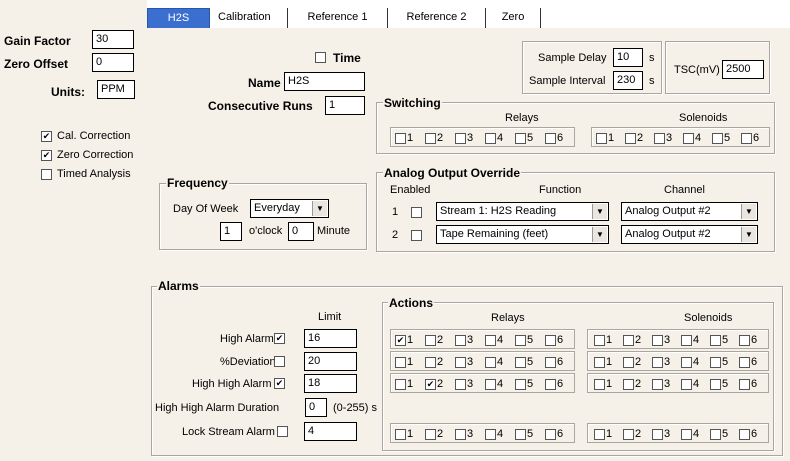 This screenshot has width=790, height=461. Describe the element at coordinates (113, 62) in the screenshot. I see `zero-offset-input: 0` at that location.